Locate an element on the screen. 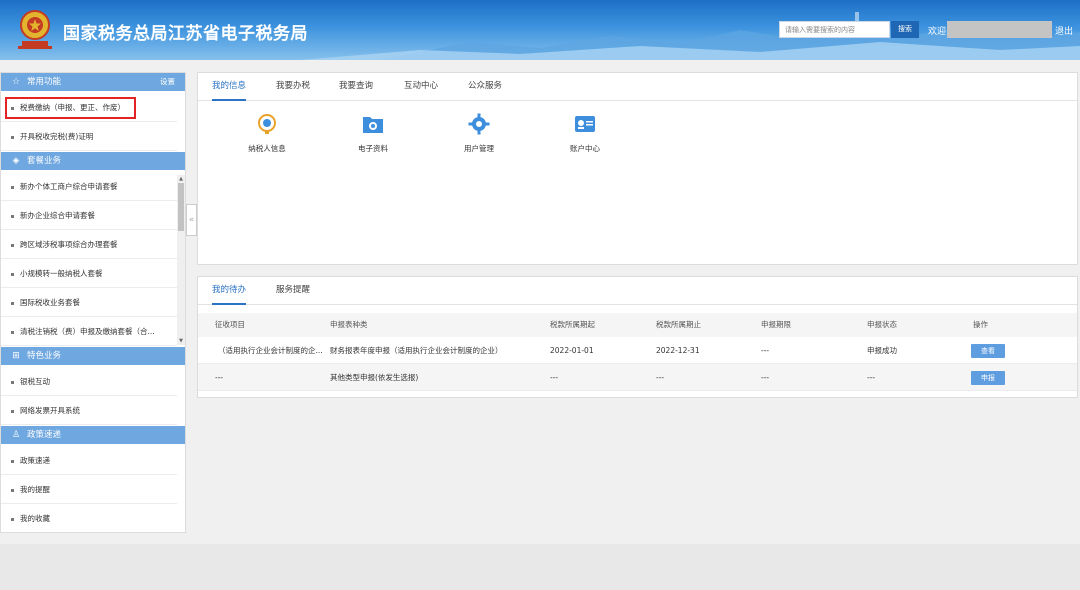 This screenshot has width=1080, height=590. todo-tabs: 我的待办 服务提醒 is located at coordinates (637, 291).